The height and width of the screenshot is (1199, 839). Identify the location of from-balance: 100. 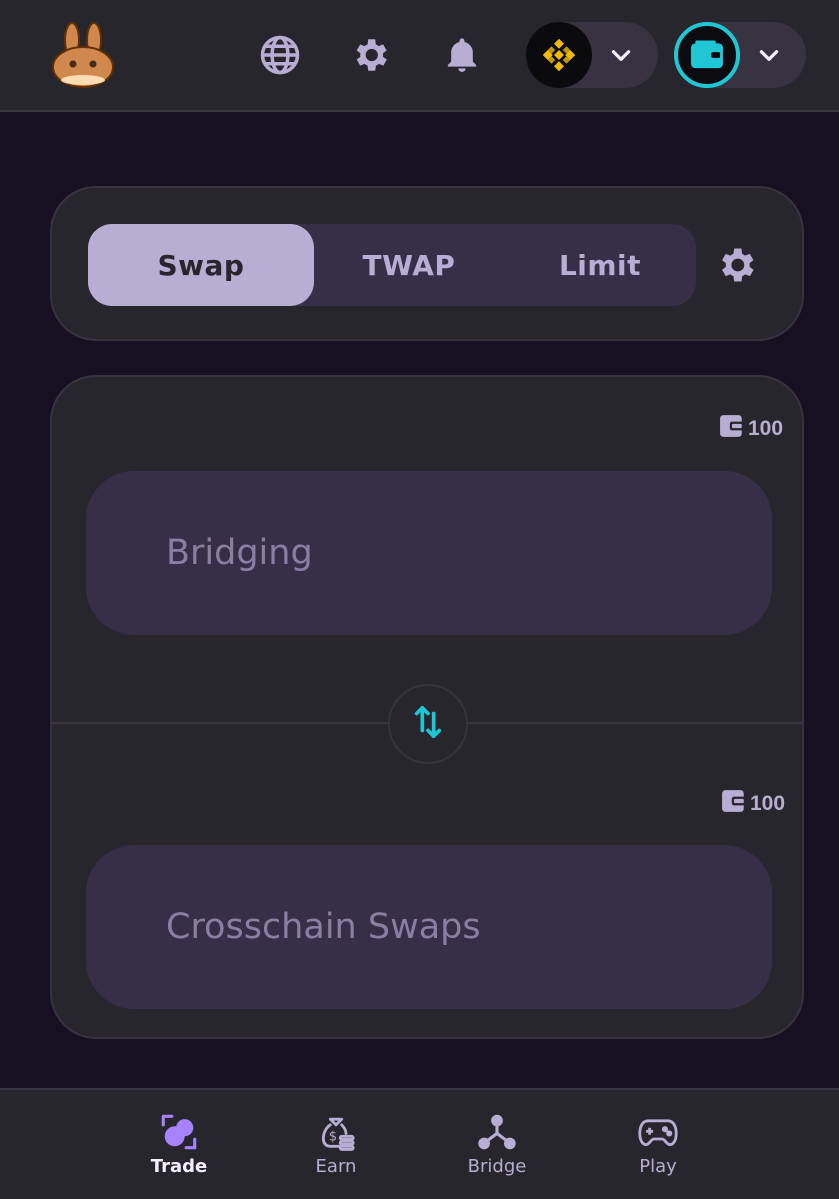
(751, 429).